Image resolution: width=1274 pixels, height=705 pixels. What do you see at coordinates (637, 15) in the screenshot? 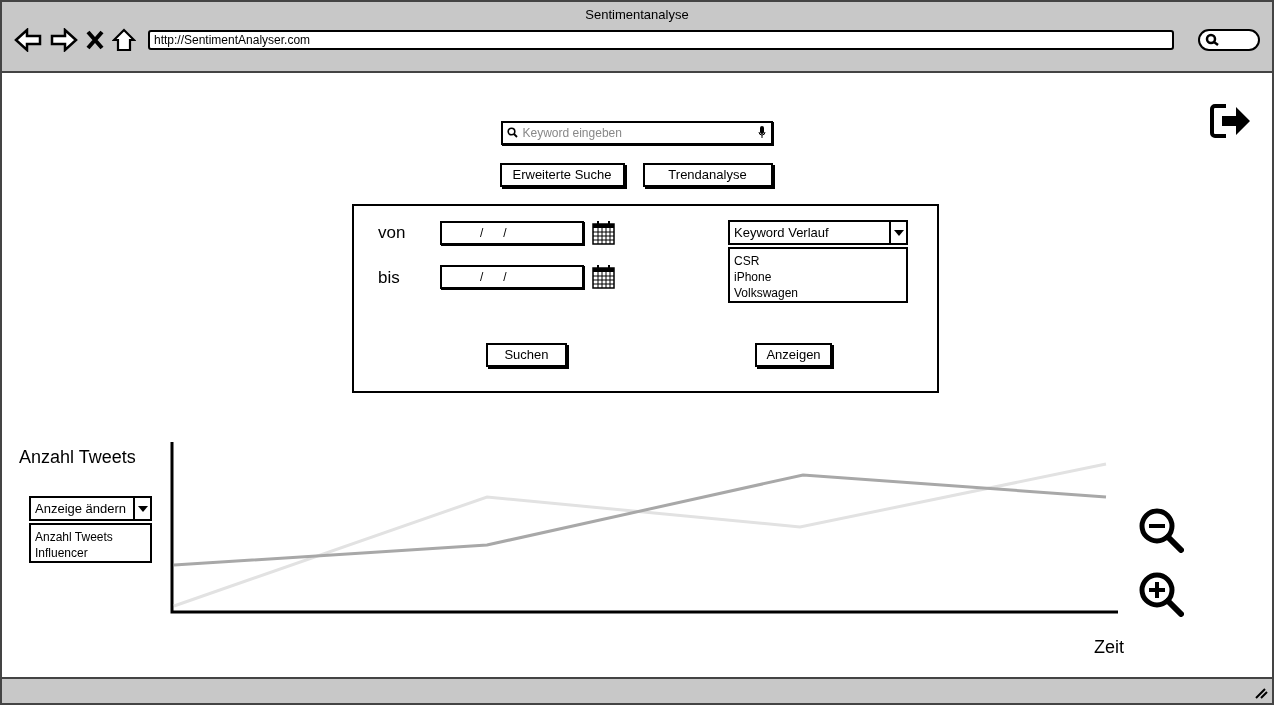
I see `window-title: Sentimentanalyse` at bounding box center [637, 15].